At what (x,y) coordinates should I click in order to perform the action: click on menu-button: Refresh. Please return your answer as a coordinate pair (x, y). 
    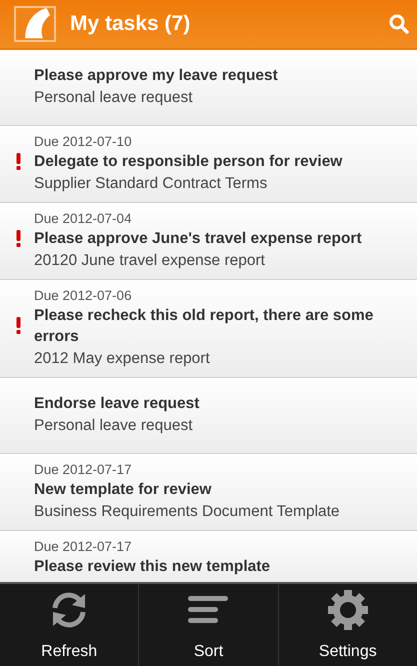
    Looking at the image, I should click on (70, 625).